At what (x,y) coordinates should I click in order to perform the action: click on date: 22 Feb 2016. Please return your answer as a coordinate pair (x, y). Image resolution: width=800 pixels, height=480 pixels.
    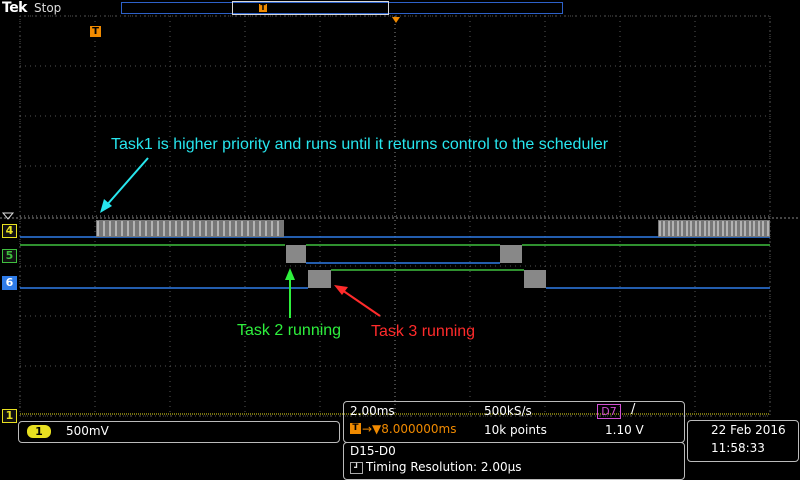
    Looking at the image, I should click on (748, 430).